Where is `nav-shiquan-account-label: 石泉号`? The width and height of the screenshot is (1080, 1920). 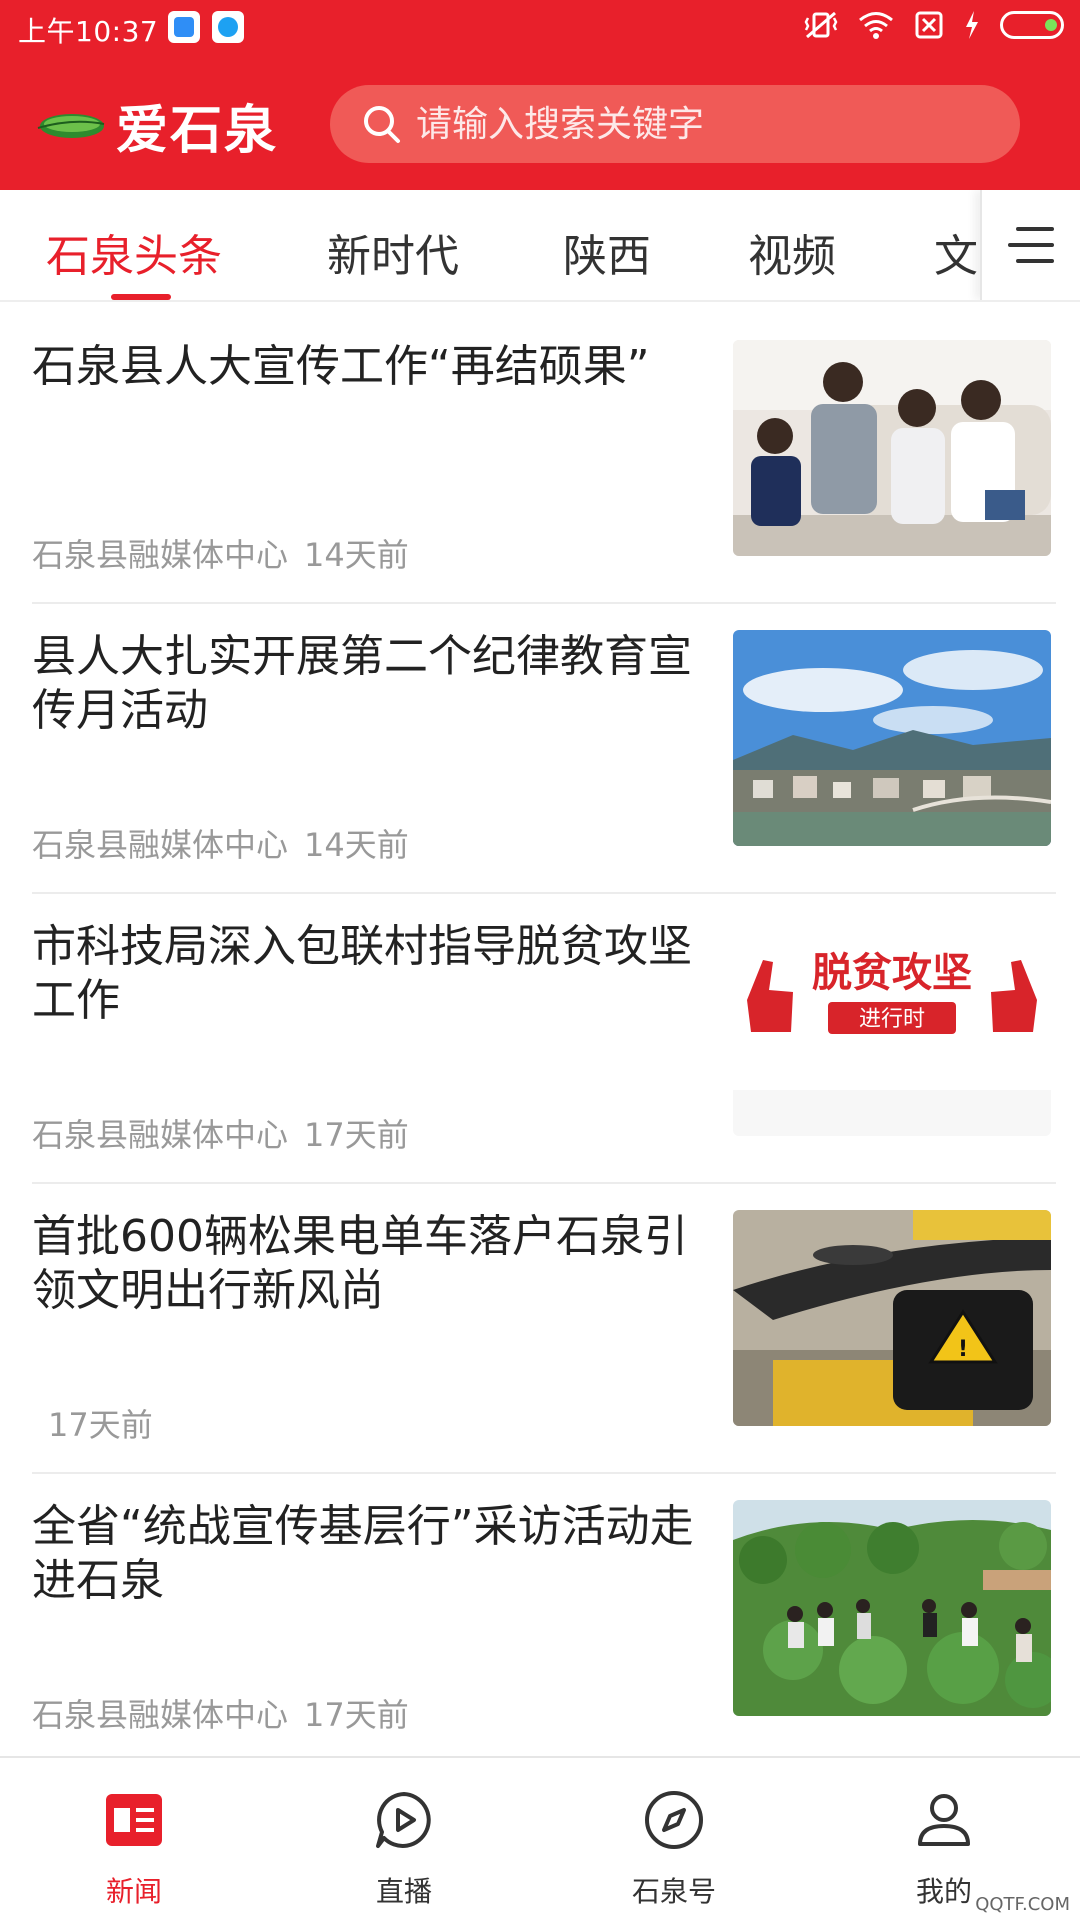 nav-shiquan-account-label: 石泉号 is located at coordinates (673, 1891).